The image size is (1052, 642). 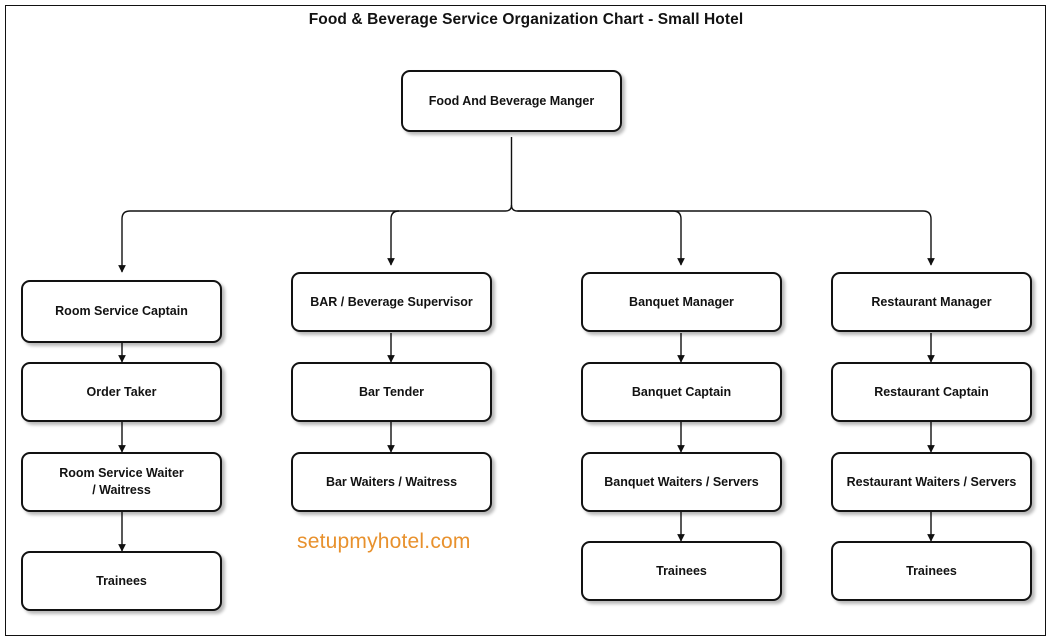 I want to click on node-label: Banquet Waiters / Servers, so click(x=681, y=481).